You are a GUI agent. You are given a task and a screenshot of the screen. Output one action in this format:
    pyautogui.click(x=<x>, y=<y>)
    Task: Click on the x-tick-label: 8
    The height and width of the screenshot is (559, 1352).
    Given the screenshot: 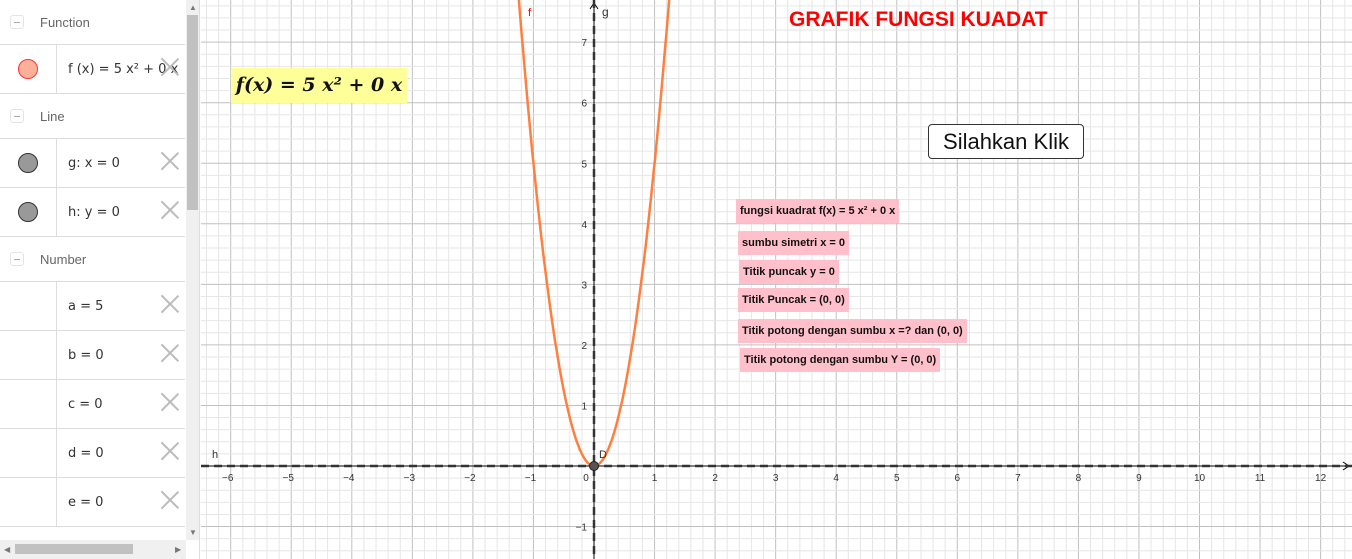 What is the action you would take?
    pyautogui.click(x=1079, y=478)
    